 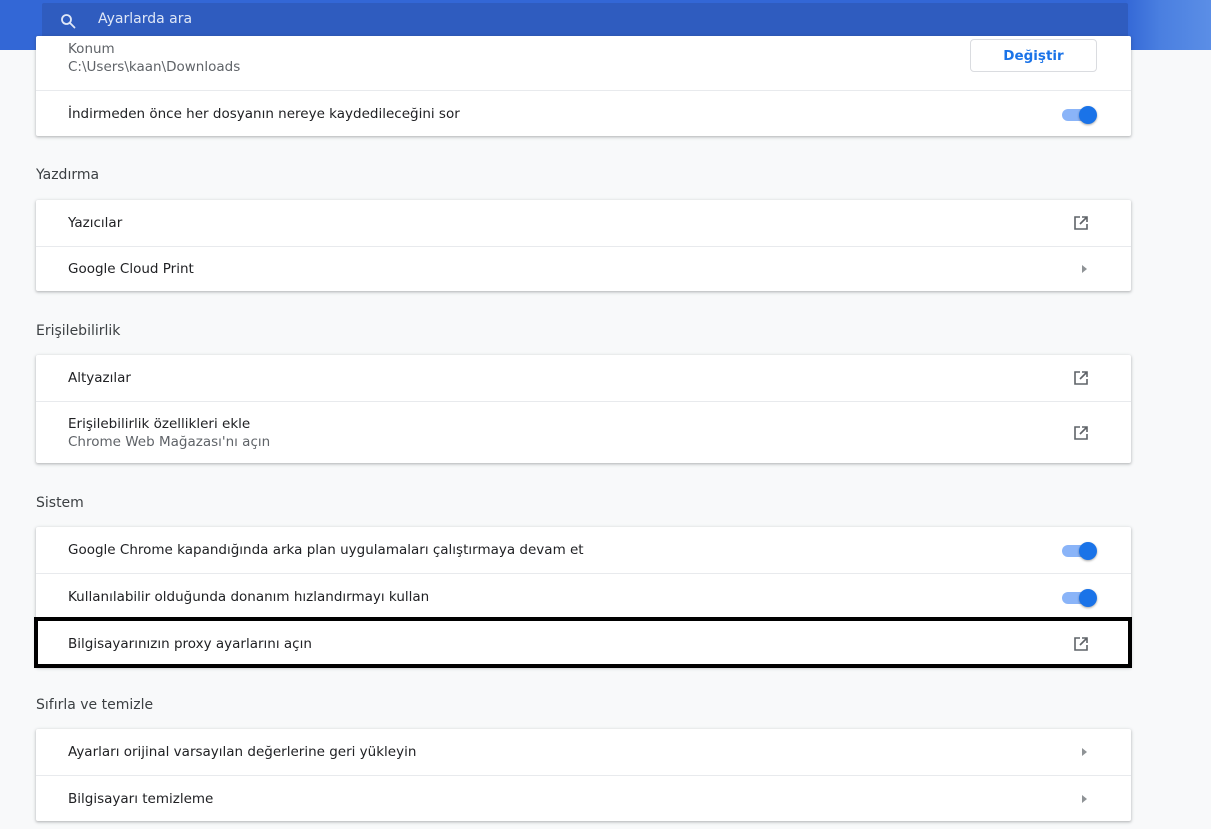 I want to click on background-apps-toggle, so click(x=1078, y=551).